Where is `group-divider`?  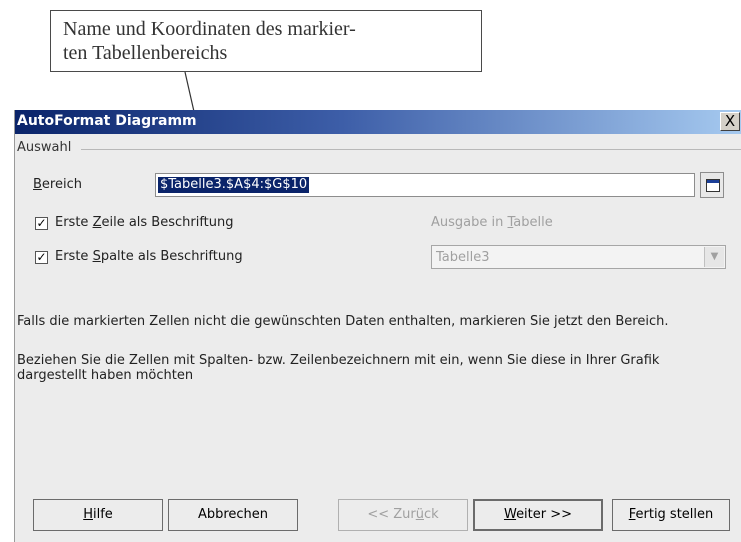
group-divider is located at coordinates (411, 149).